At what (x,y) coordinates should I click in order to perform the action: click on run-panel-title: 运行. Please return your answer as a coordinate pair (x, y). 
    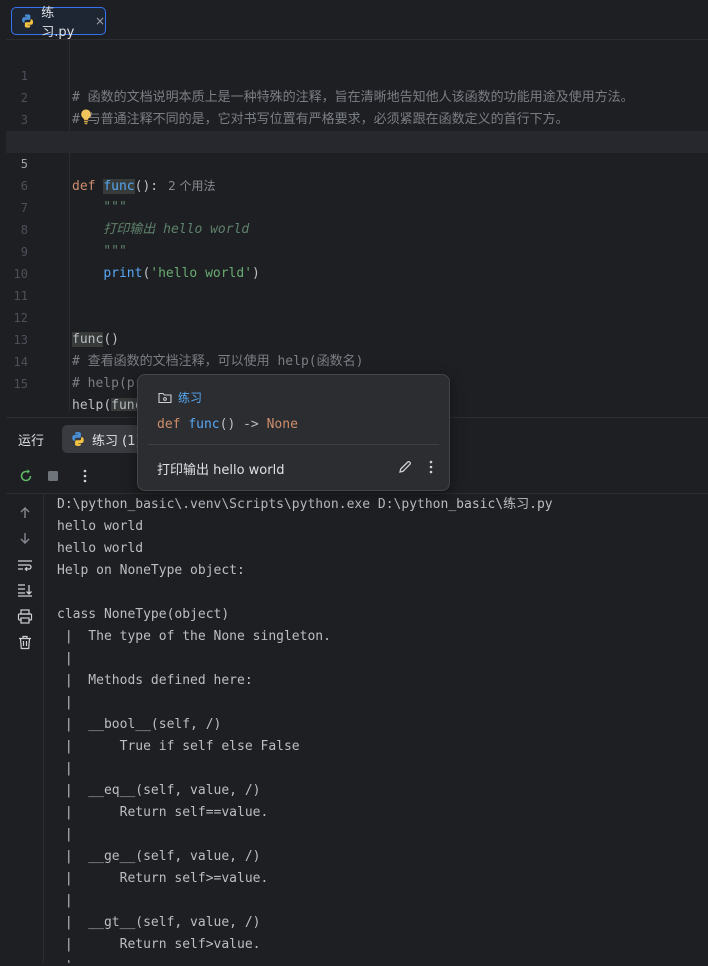
    Looking at the image, I should click on (31, 441).